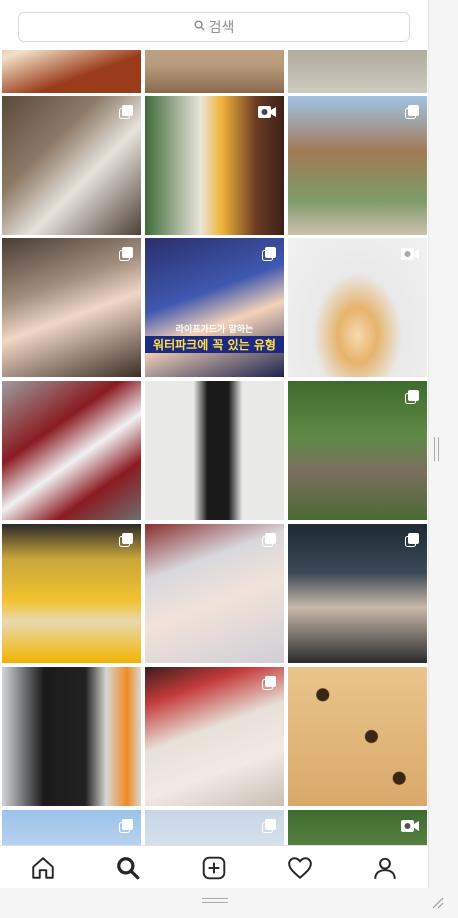 Image resolution: width=458 pixels, height=918 pixels. I want to click on search-bar: 검색, so click(214, 25).